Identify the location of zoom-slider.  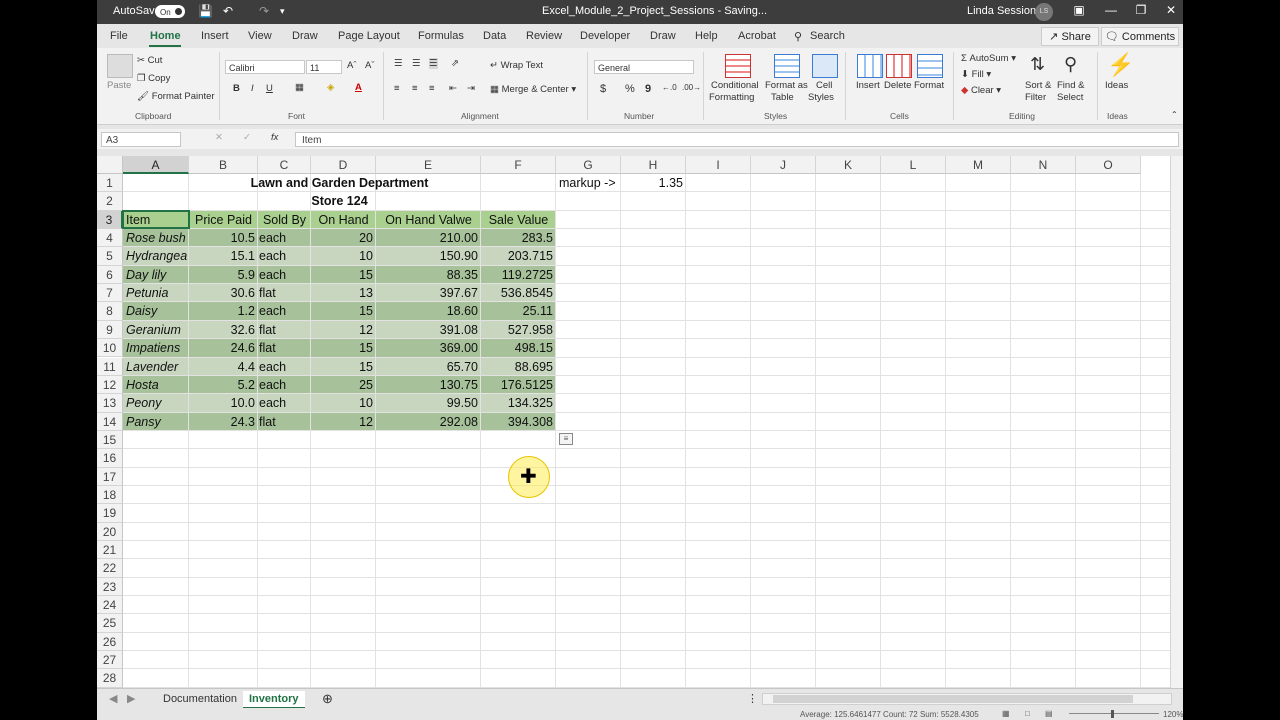
(1114, 713).